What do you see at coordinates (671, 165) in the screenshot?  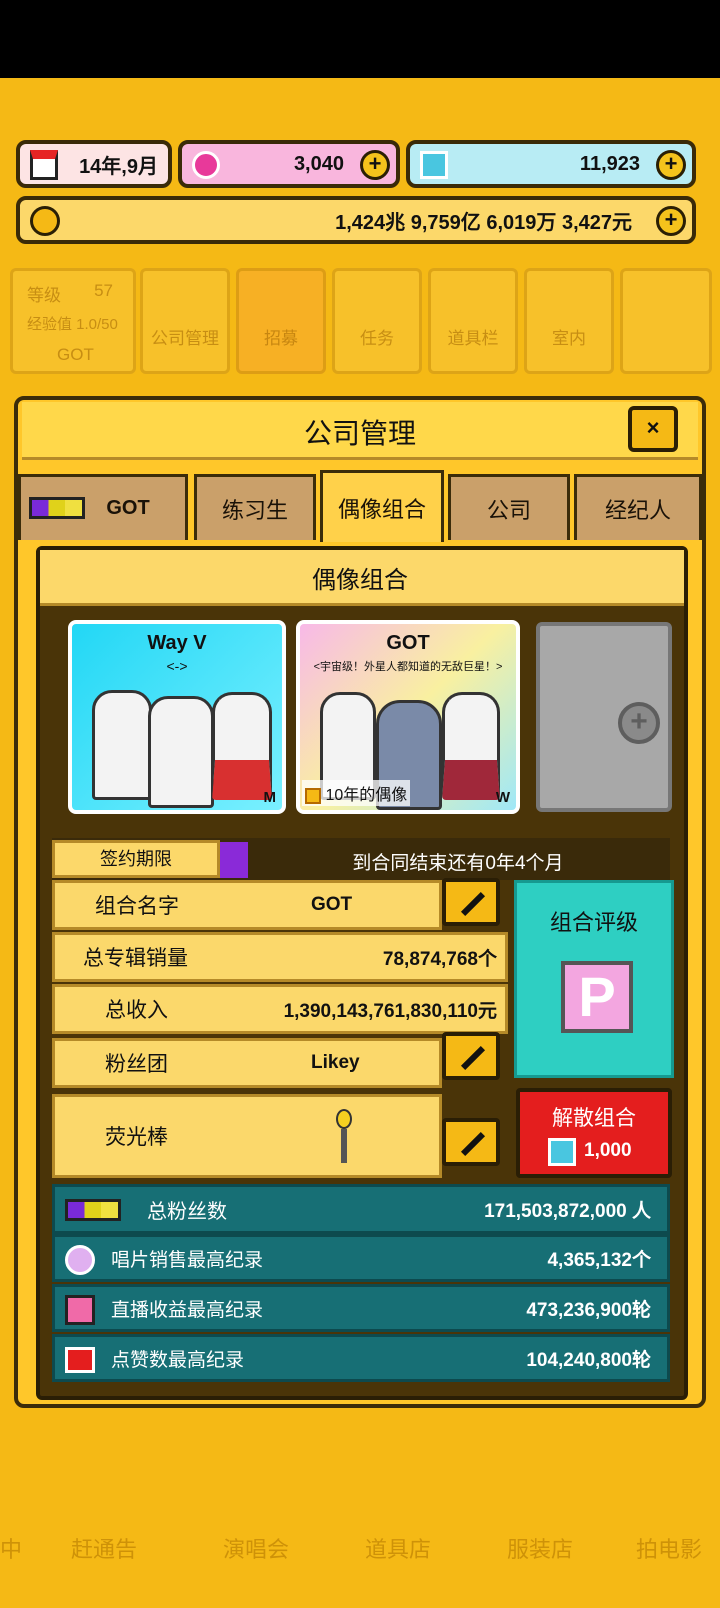 I see `add-diamond-button: +` at bounding box center [671, 165].